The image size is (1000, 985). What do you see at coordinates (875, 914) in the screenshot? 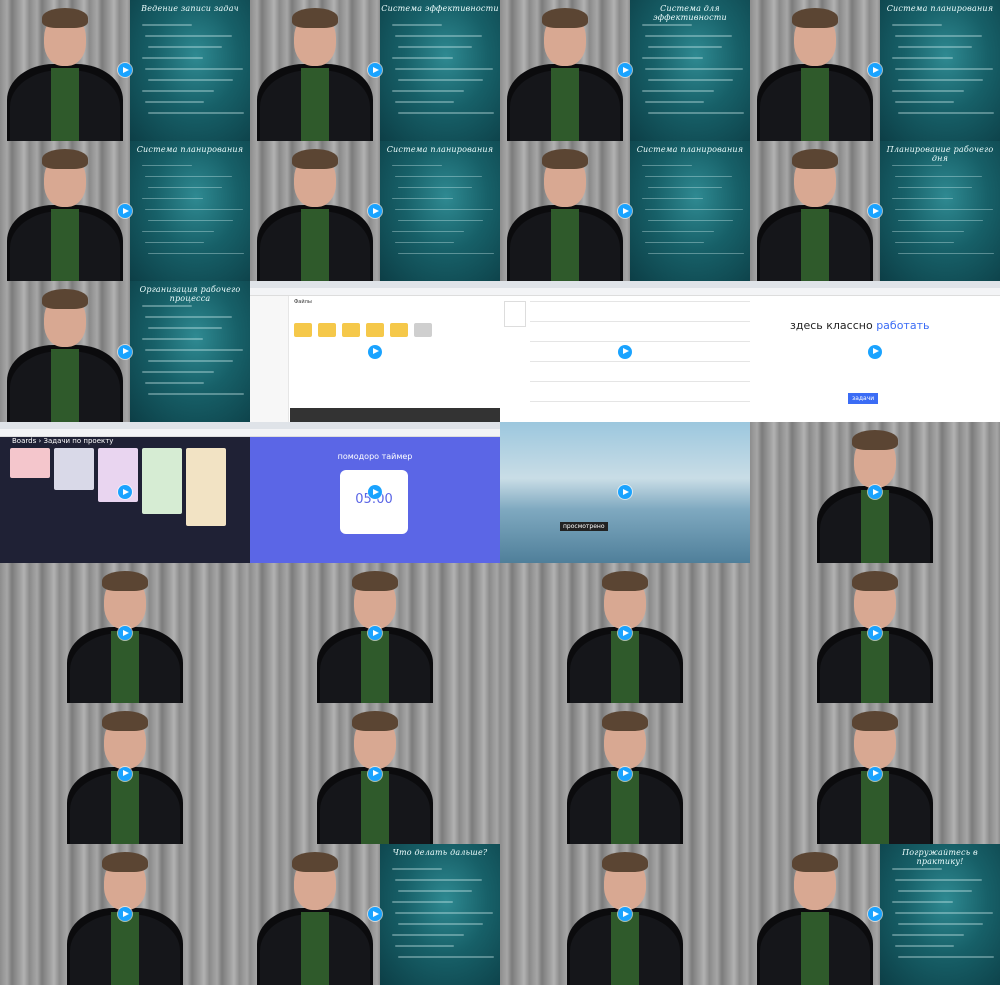
I see `thumbnail-28: Погружайтесь в практику!` at bounding box center [875, 914].